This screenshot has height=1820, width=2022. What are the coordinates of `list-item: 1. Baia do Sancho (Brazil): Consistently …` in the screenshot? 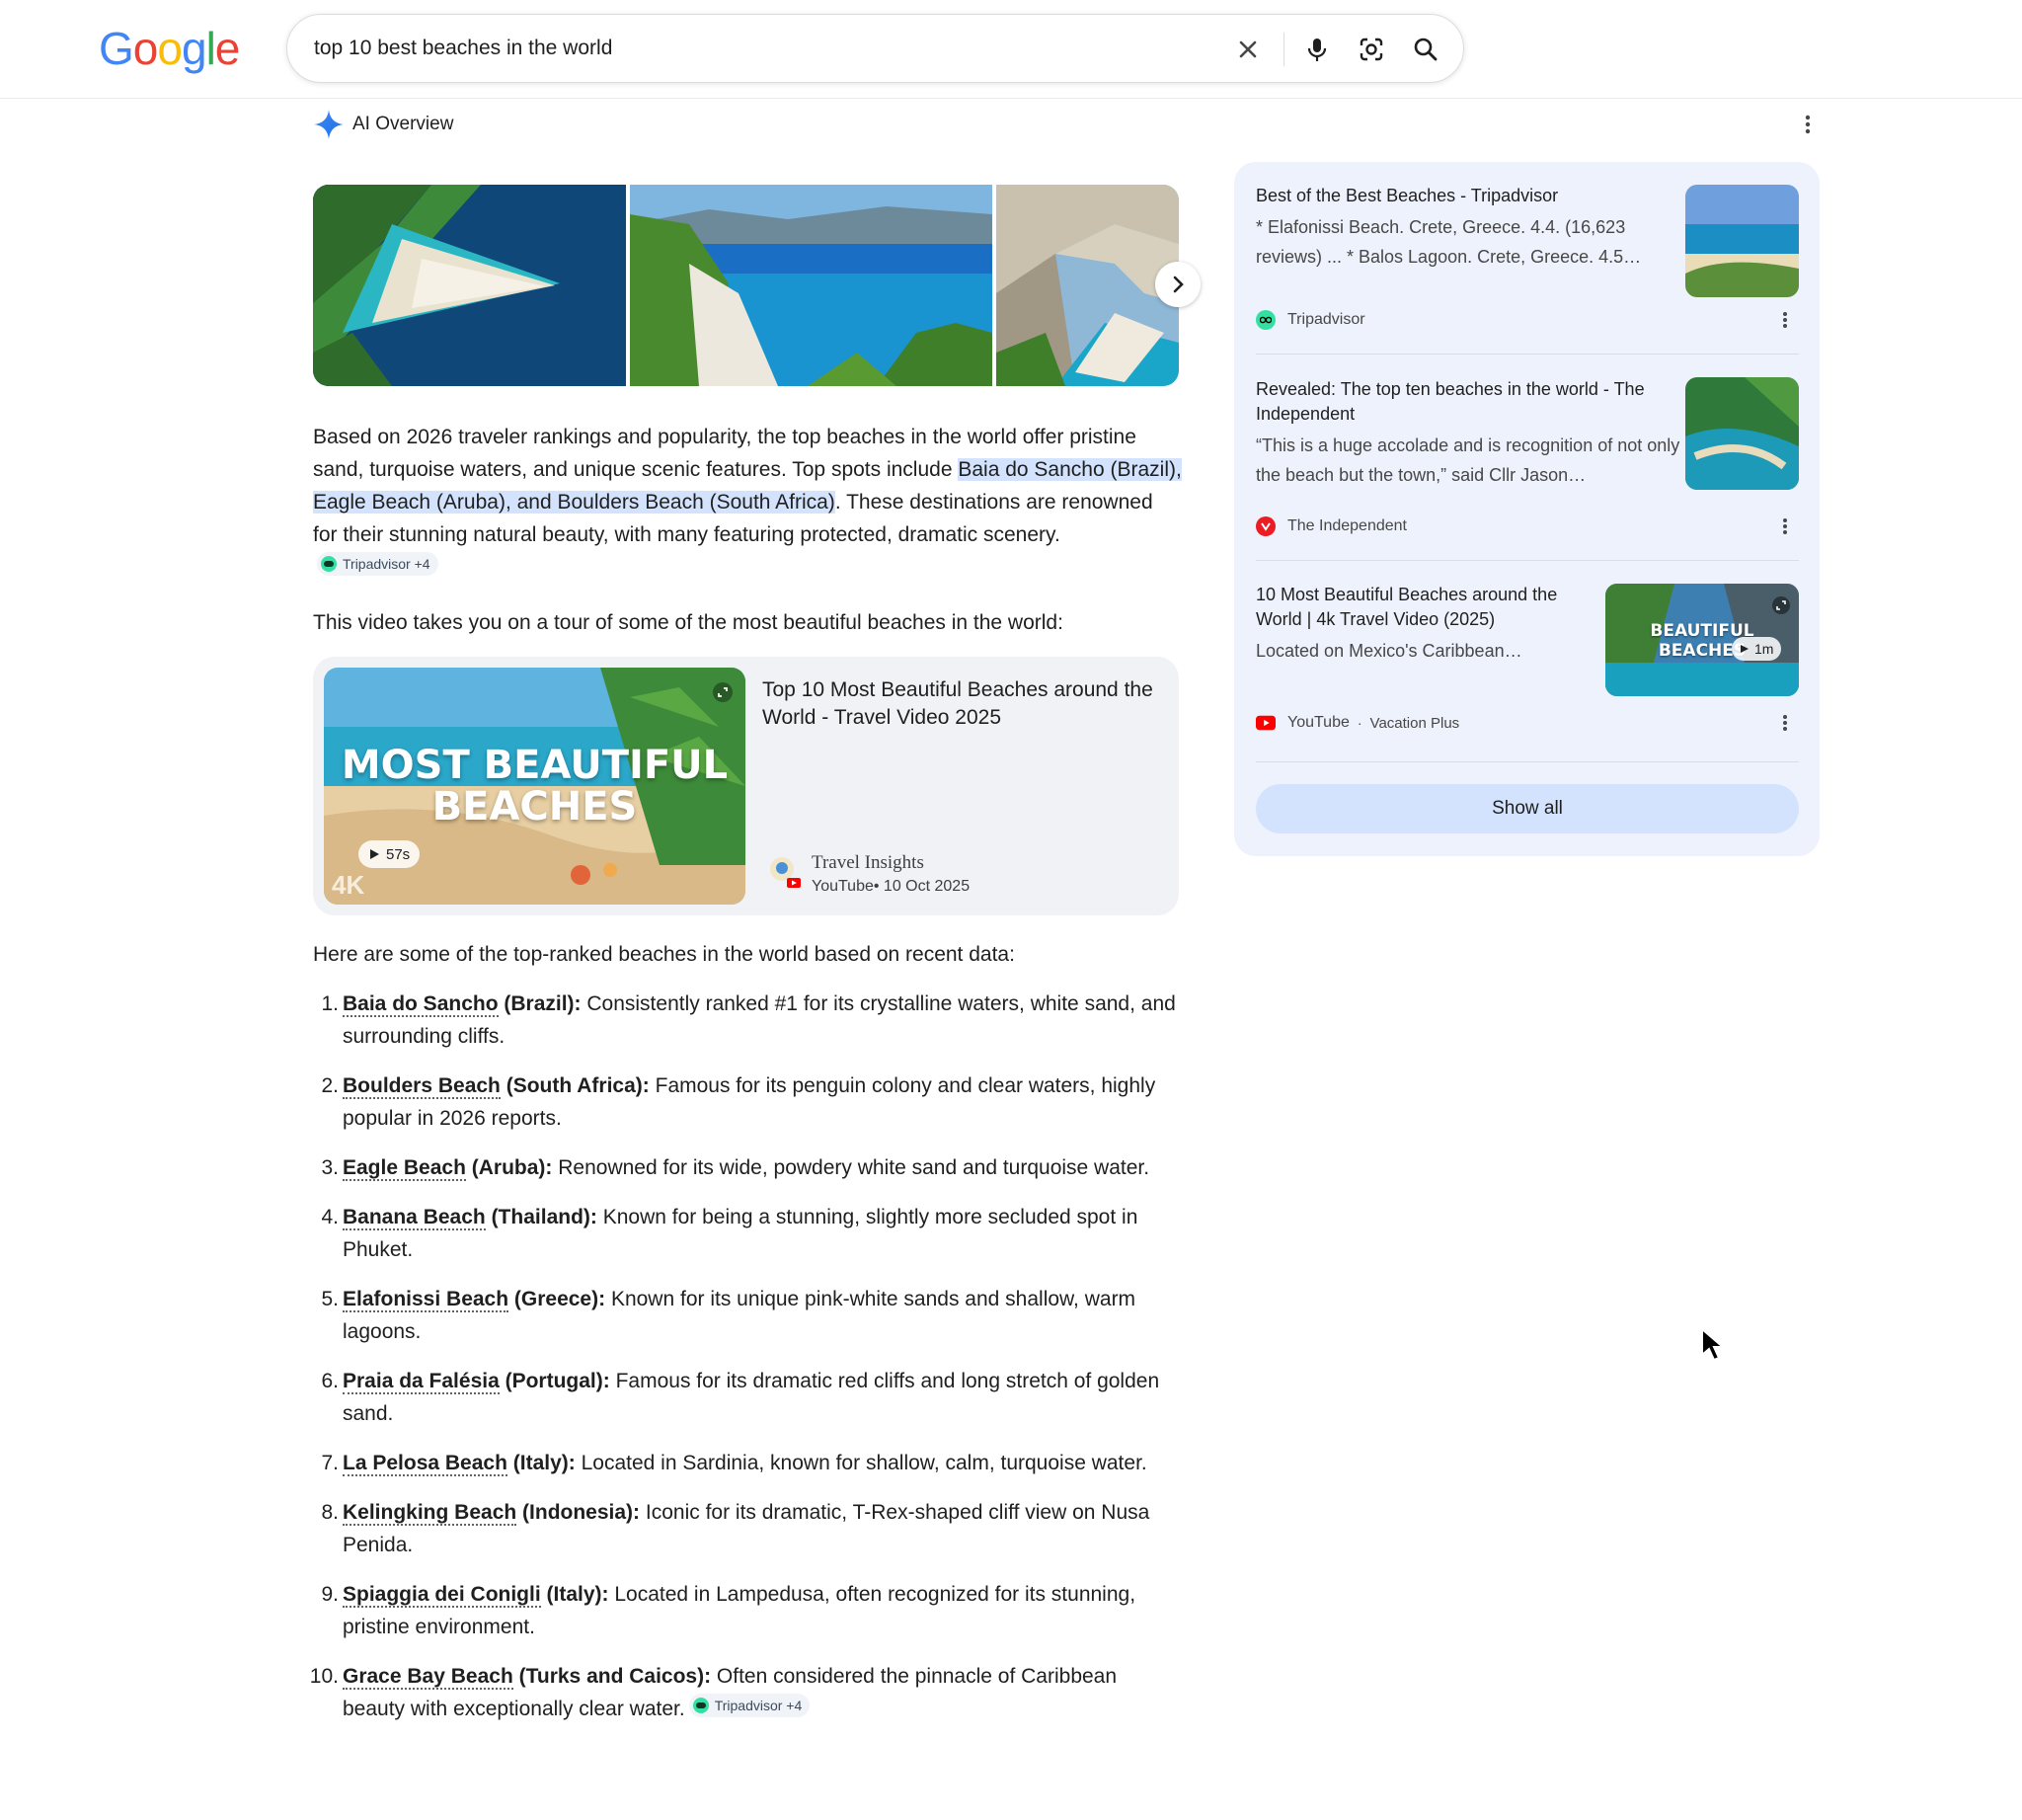 It's located at (747, 1020).